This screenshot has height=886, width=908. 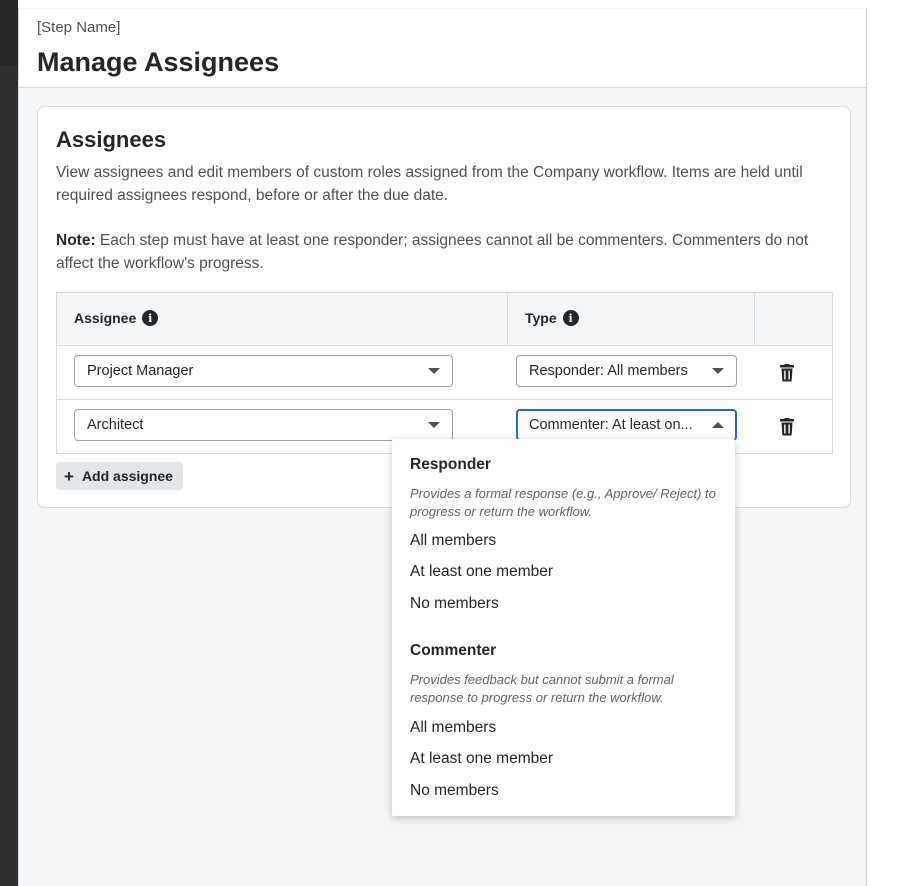 What do you see at coordinates (115, 425) in the screenshot?
I see `assignee-select-value: Architect` at bounding box center [115, 425].